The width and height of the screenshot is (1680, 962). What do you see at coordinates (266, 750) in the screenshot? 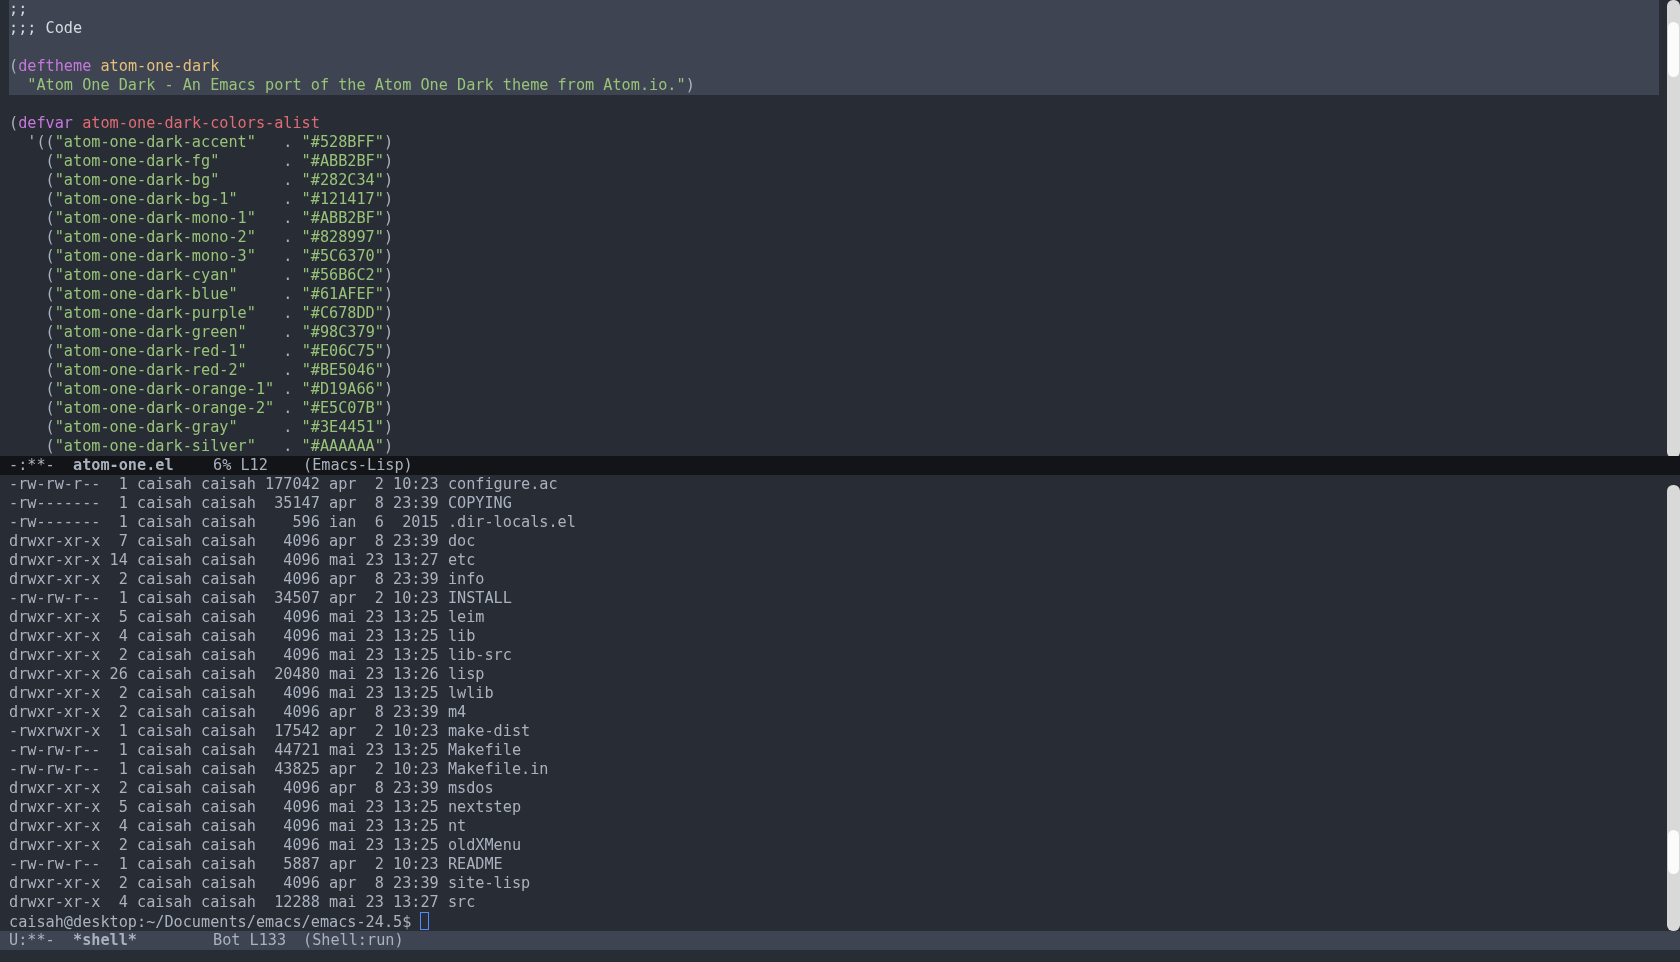
I see `shell-output-line: -rw-rw-r-- 1 caisah caisah 44721 mai 23 13:25 Makefile` at bounding box center [266, 750].